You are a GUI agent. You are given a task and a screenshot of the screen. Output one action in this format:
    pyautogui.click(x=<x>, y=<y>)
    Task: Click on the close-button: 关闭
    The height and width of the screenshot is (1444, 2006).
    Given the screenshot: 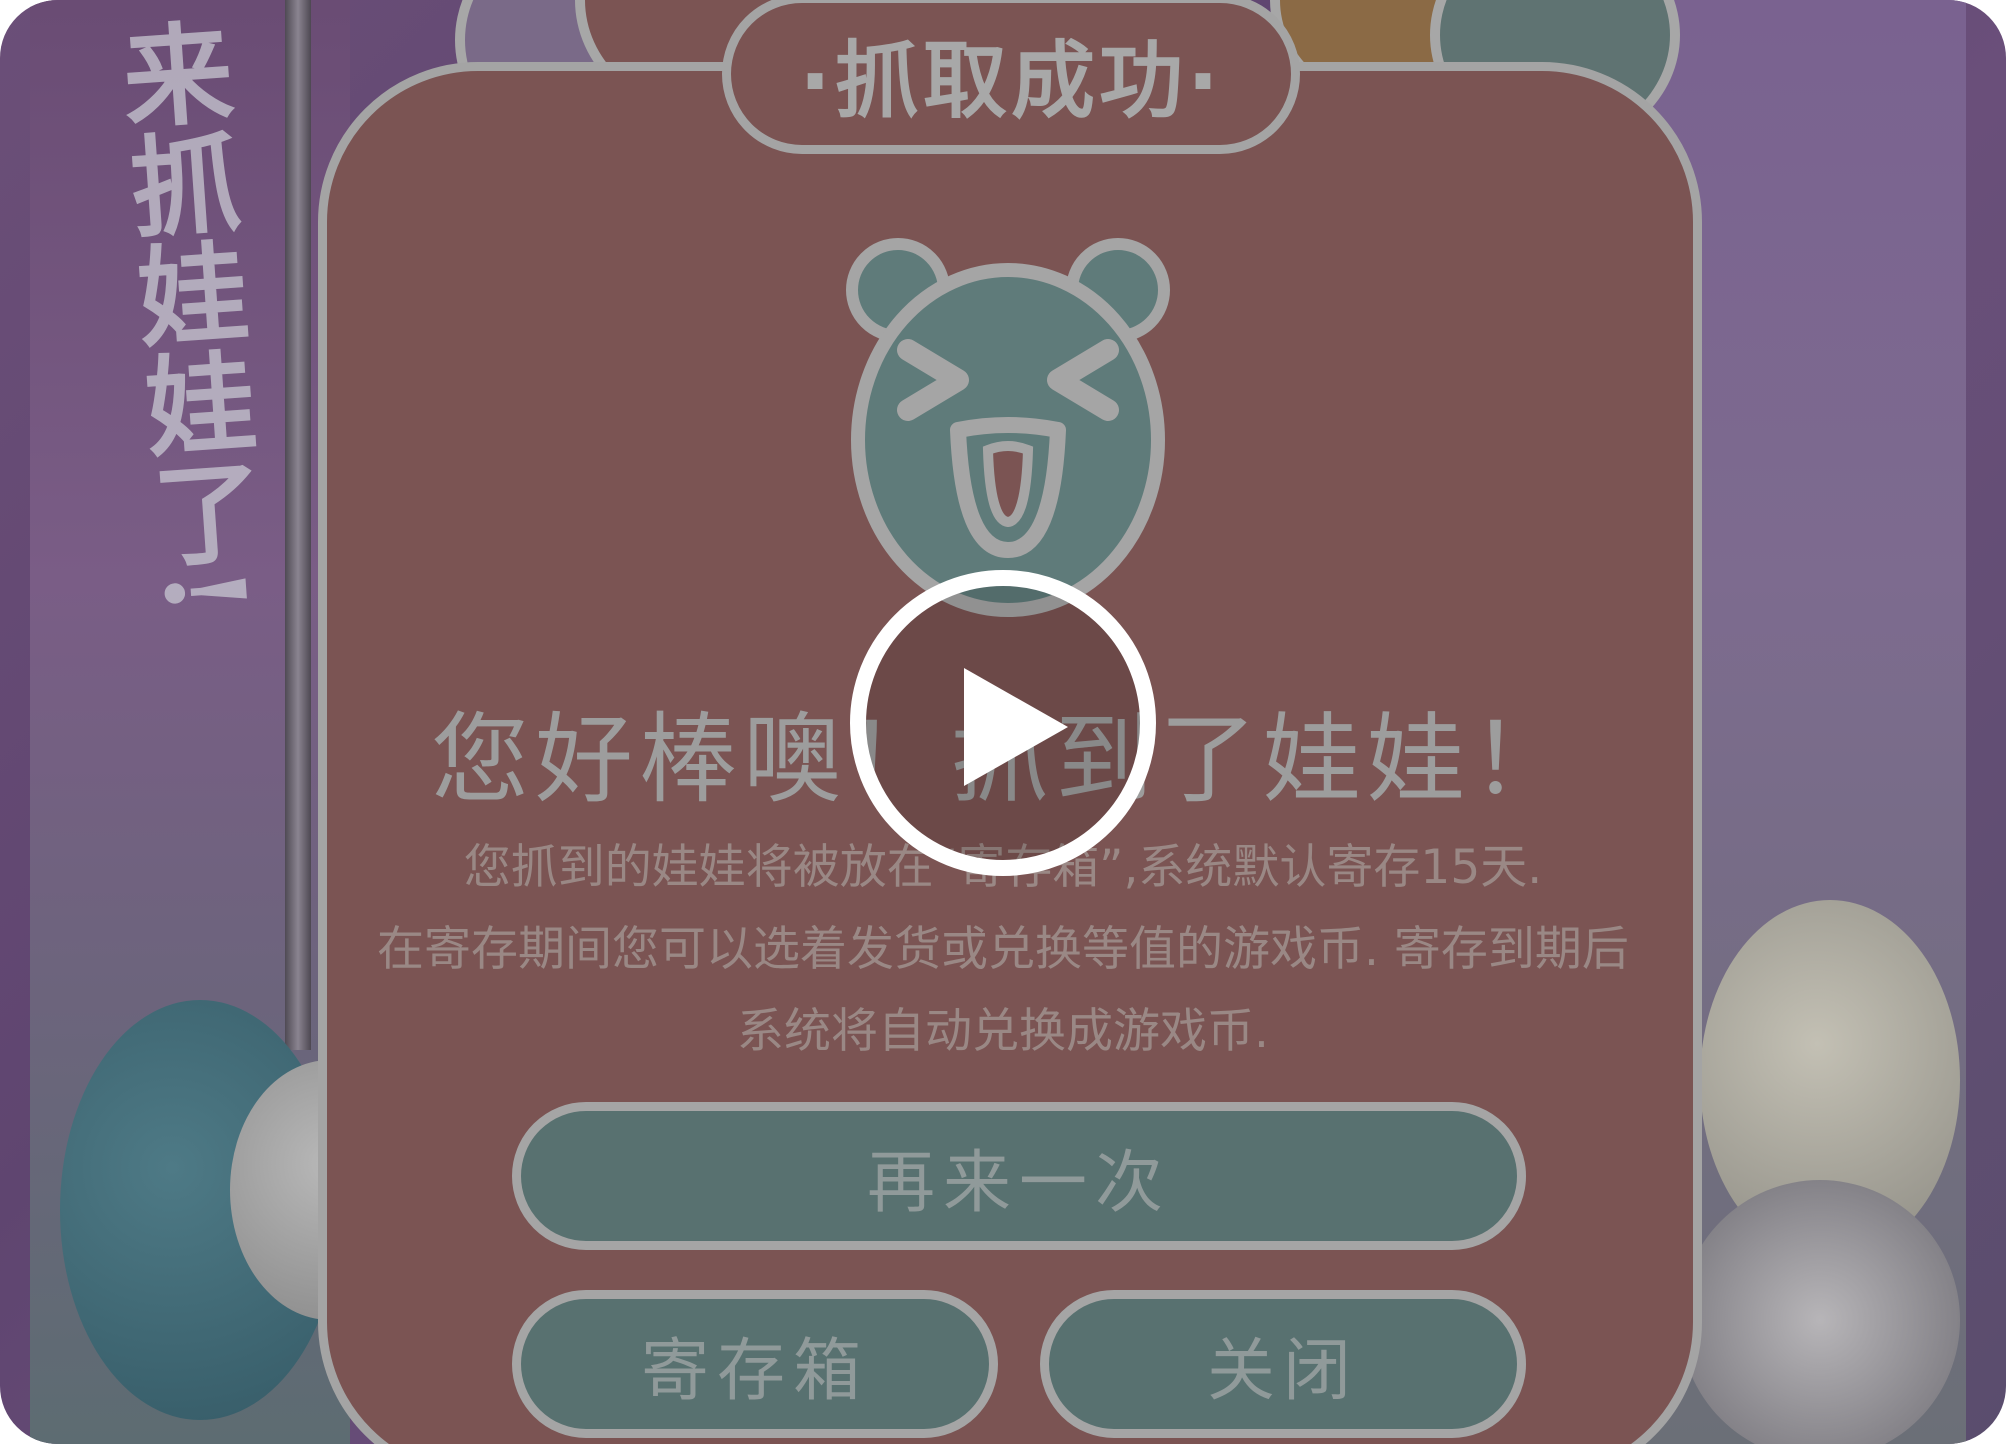 What is the action you would take?
    pyautogui.click(x=1283, y=1364)
    